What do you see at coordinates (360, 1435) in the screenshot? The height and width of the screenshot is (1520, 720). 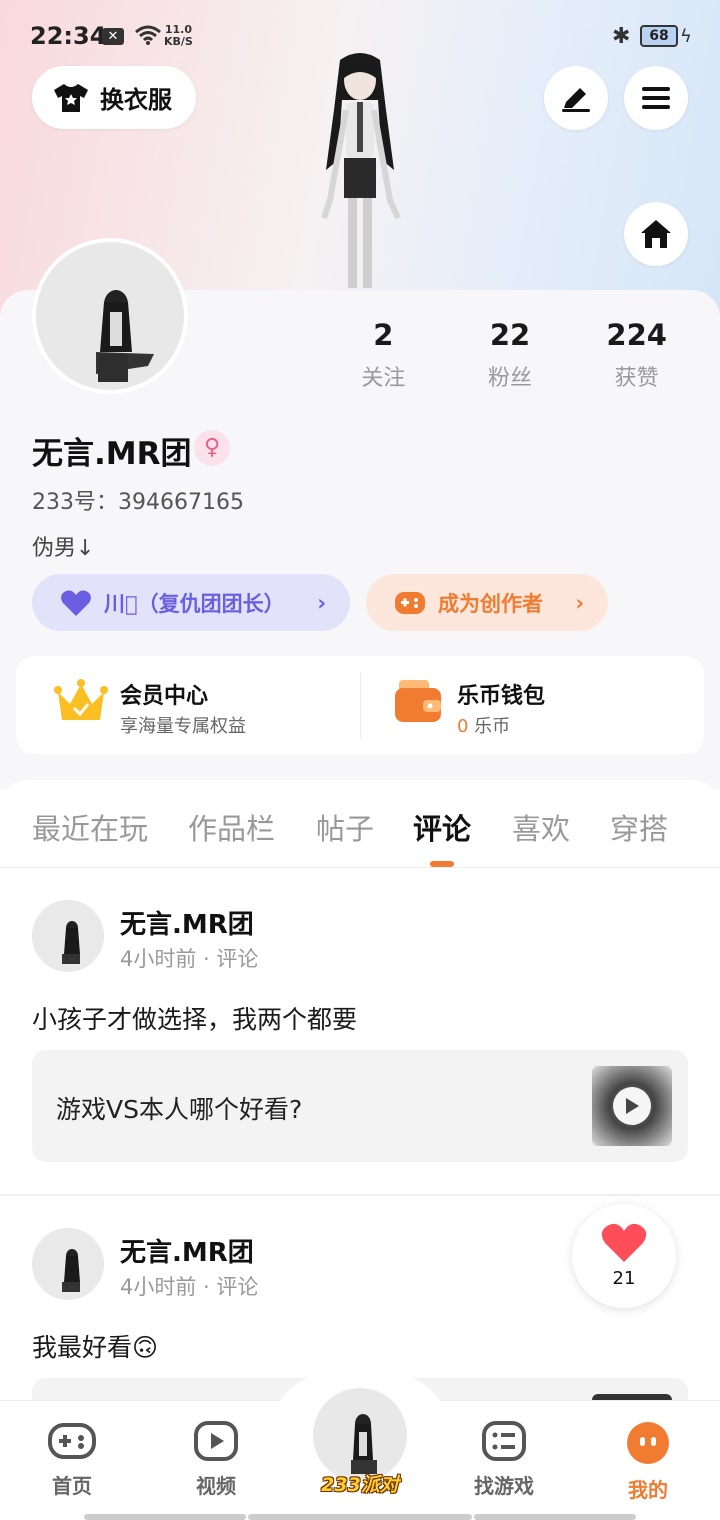 I see `nav-party-avatar` at bounding box center [360, 1435].